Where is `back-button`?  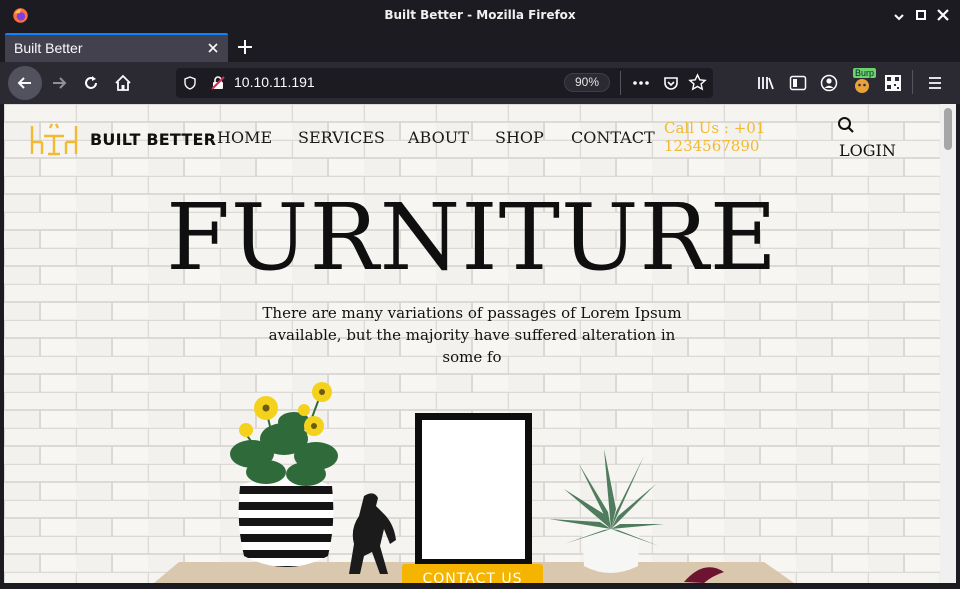
back-button is located at coordinates (25, 83).